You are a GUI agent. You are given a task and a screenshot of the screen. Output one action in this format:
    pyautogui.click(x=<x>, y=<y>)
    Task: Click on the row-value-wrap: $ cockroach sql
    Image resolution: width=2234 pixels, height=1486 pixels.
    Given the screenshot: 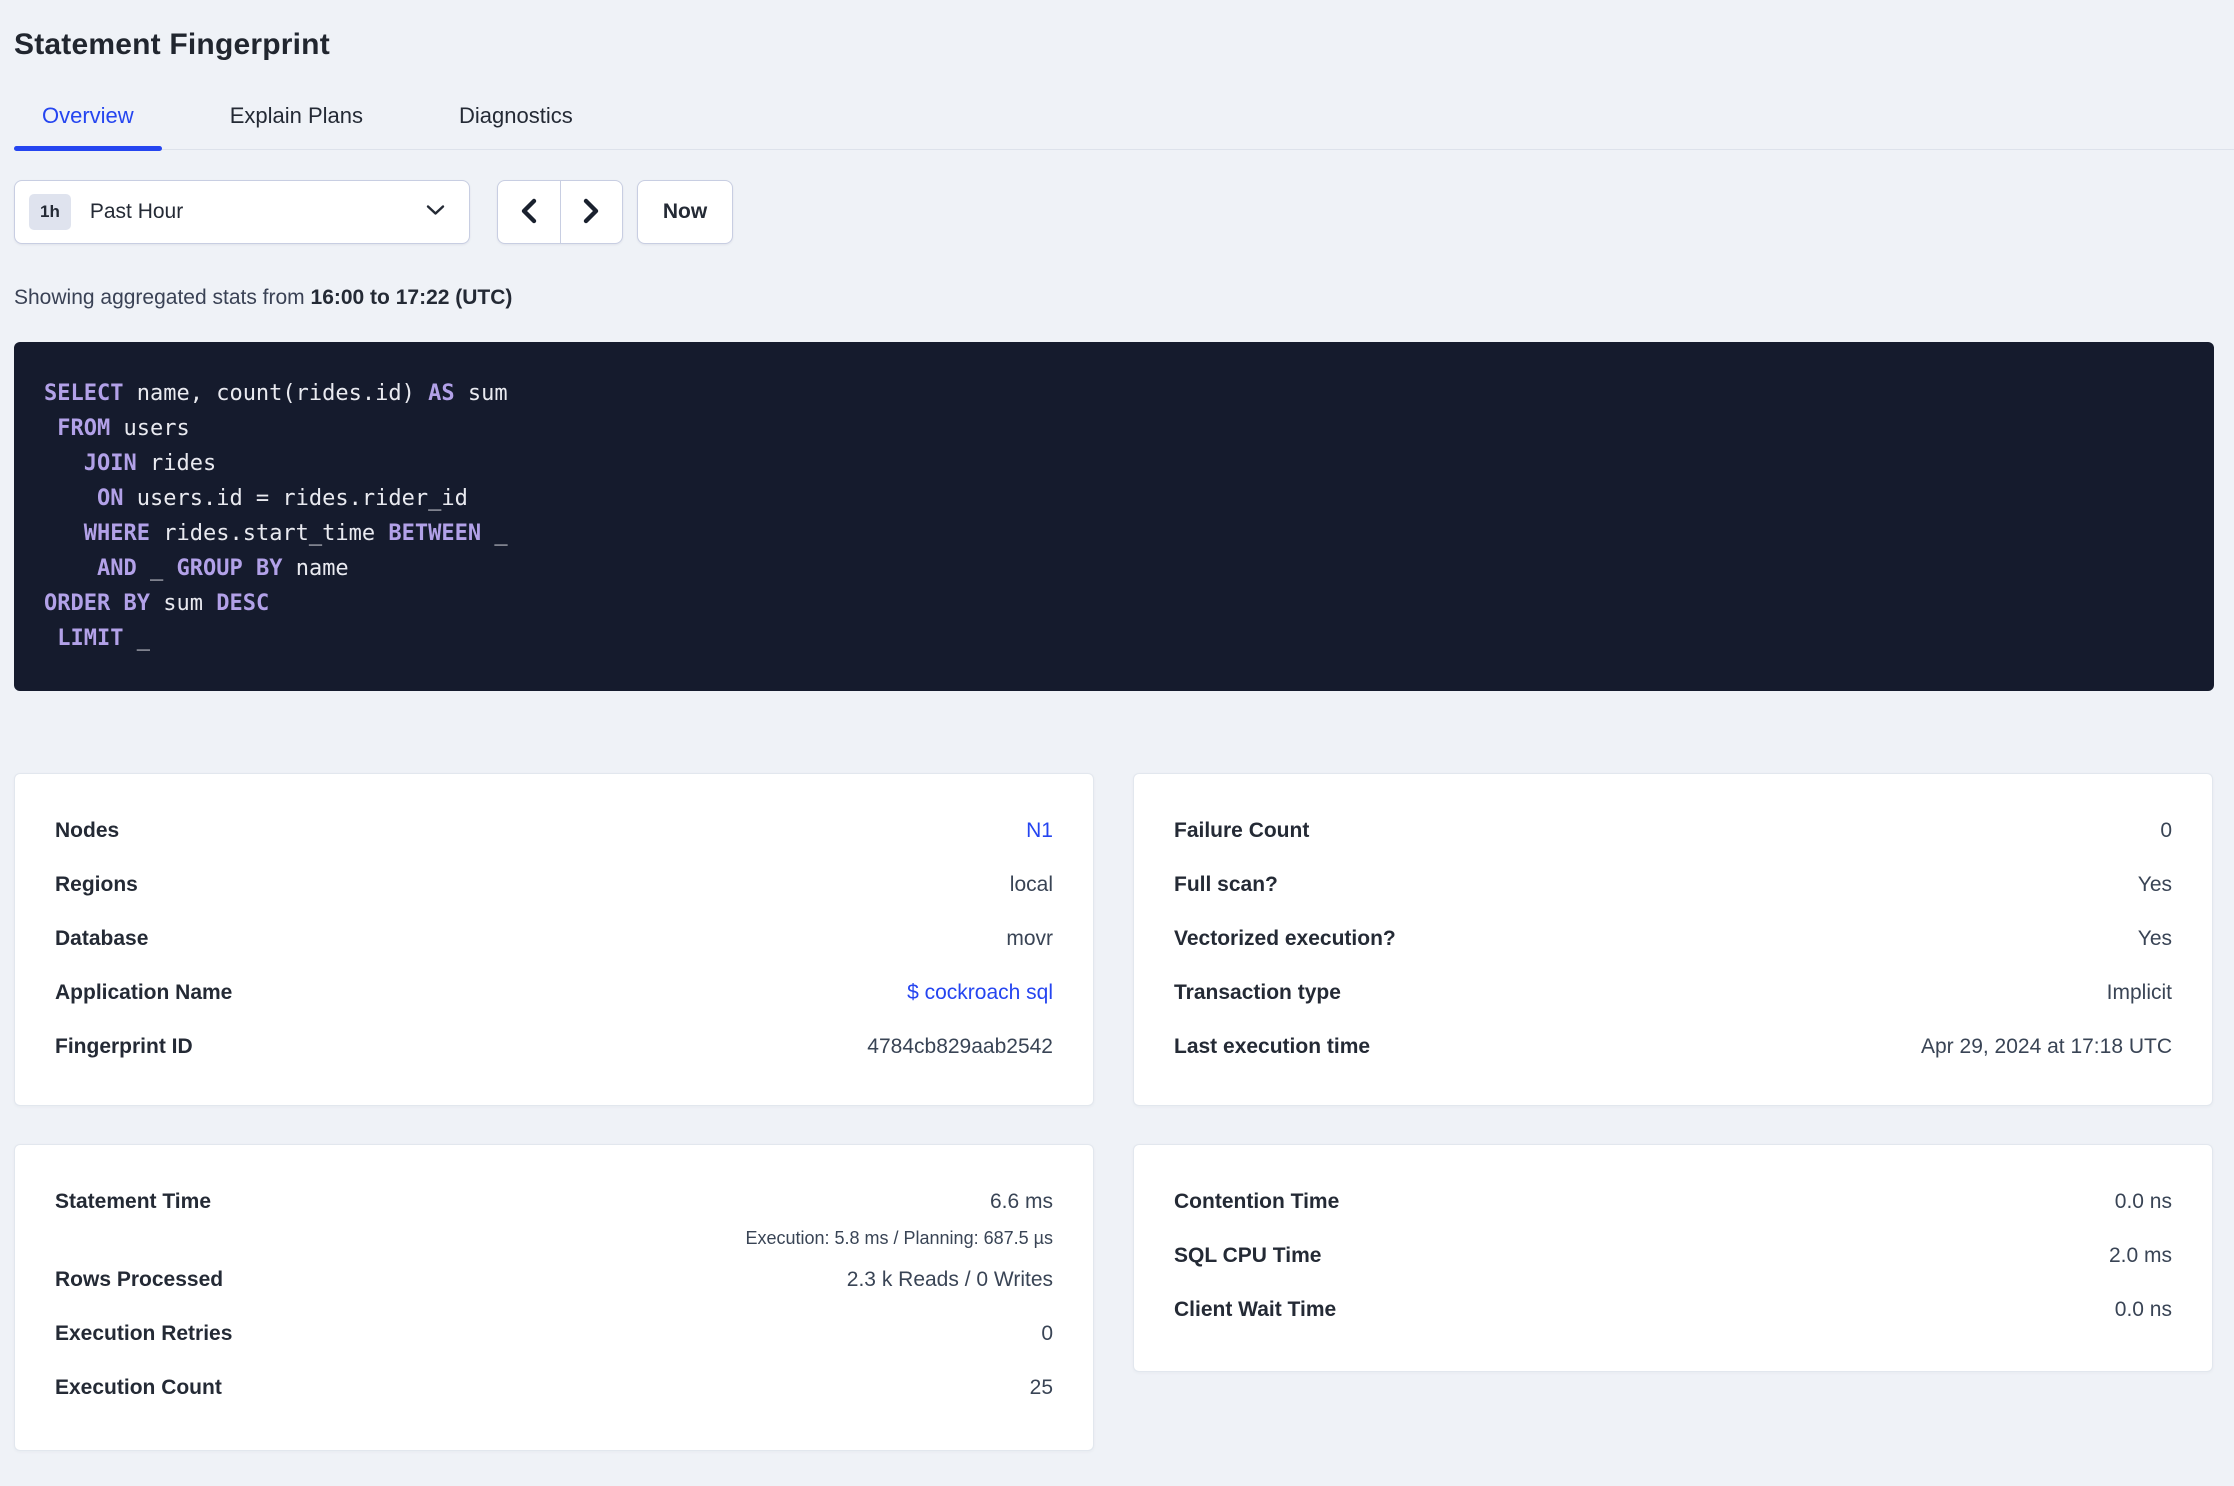 What is the action you would take?
    pyautogui.click(x=980, y=993)
    